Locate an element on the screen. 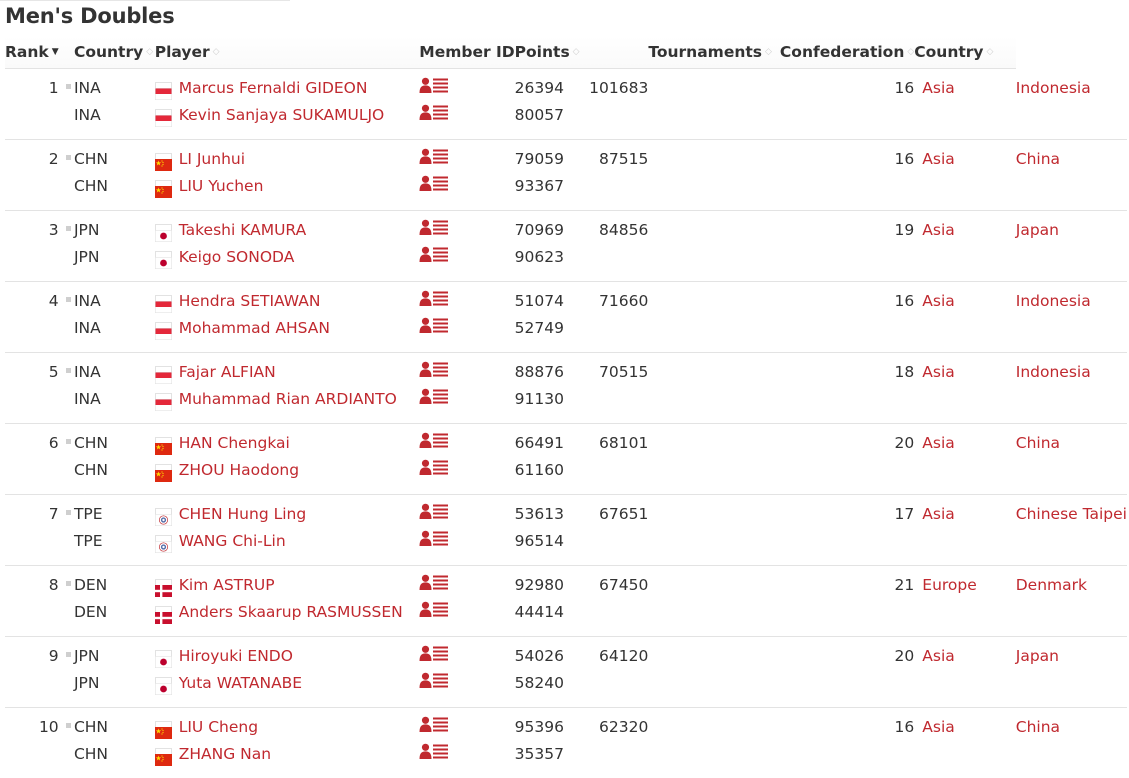 The height and width of the screenshot is (778, 1129). member-id: 61160 is located at coordinates (551, 470).